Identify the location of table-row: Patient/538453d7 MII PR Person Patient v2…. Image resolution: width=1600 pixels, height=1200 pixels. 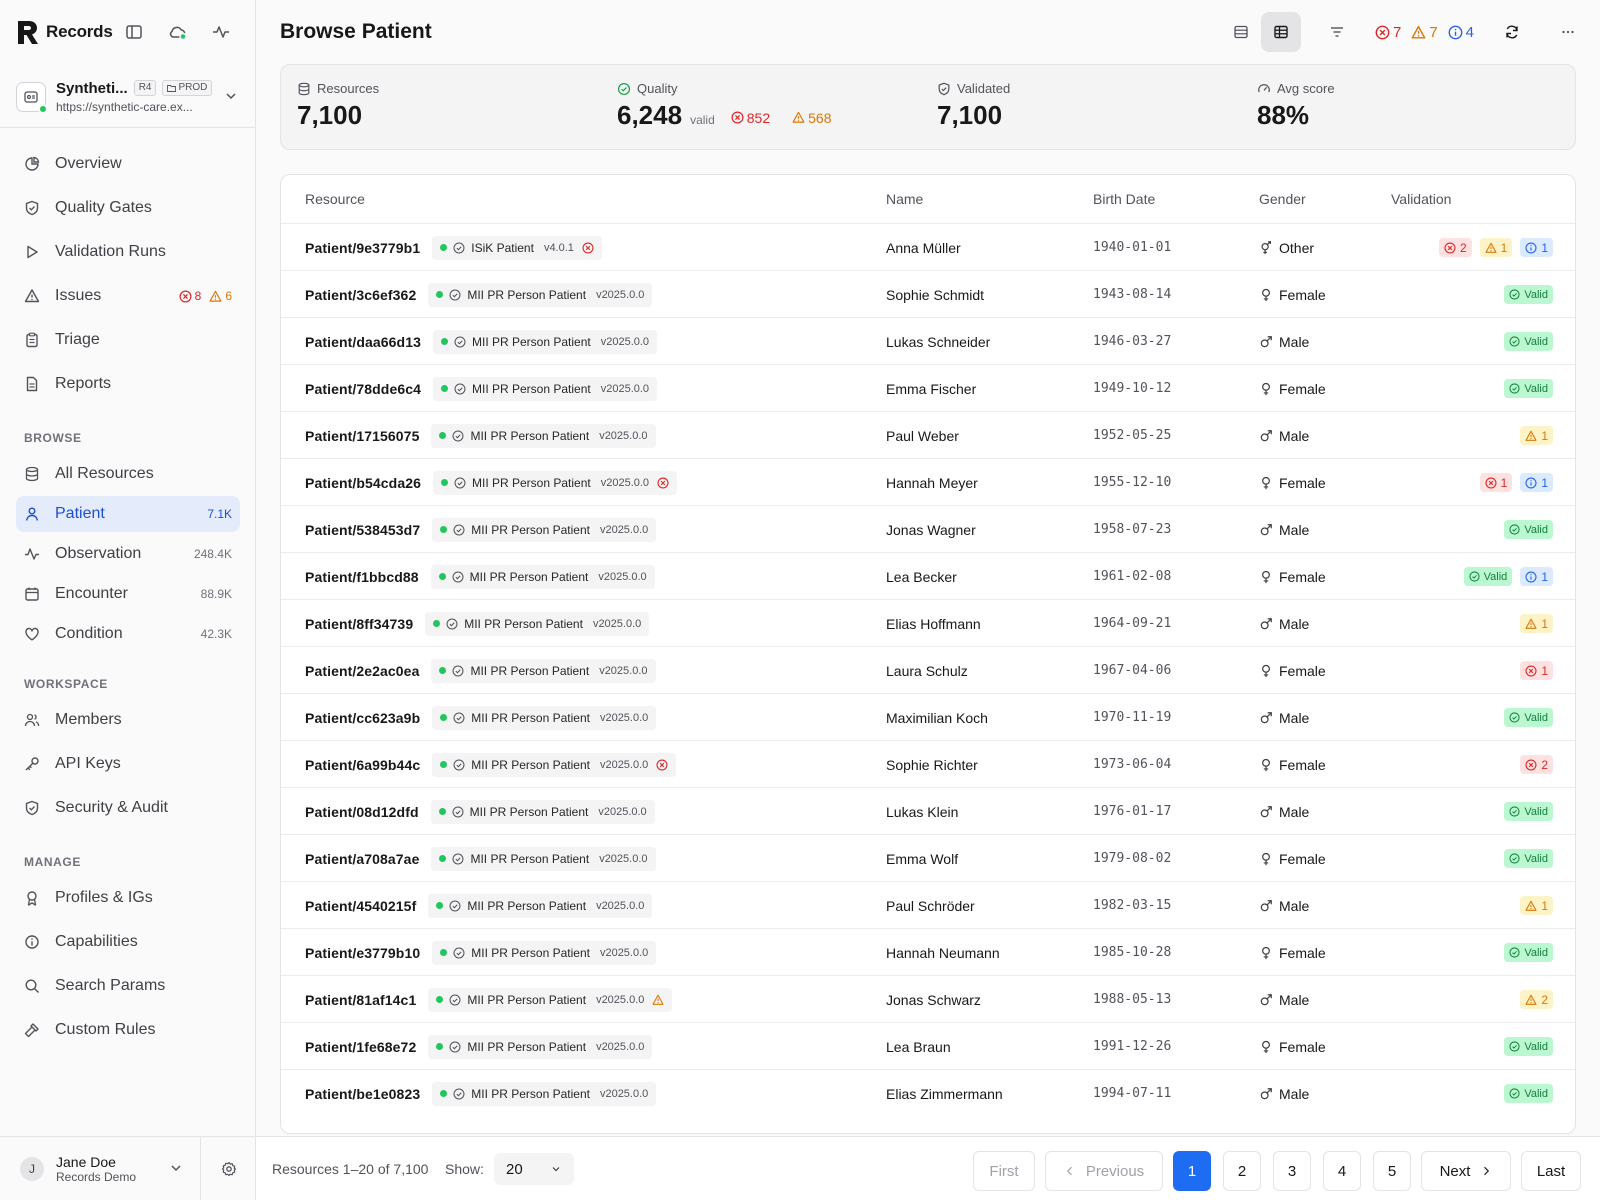
(928, 529).